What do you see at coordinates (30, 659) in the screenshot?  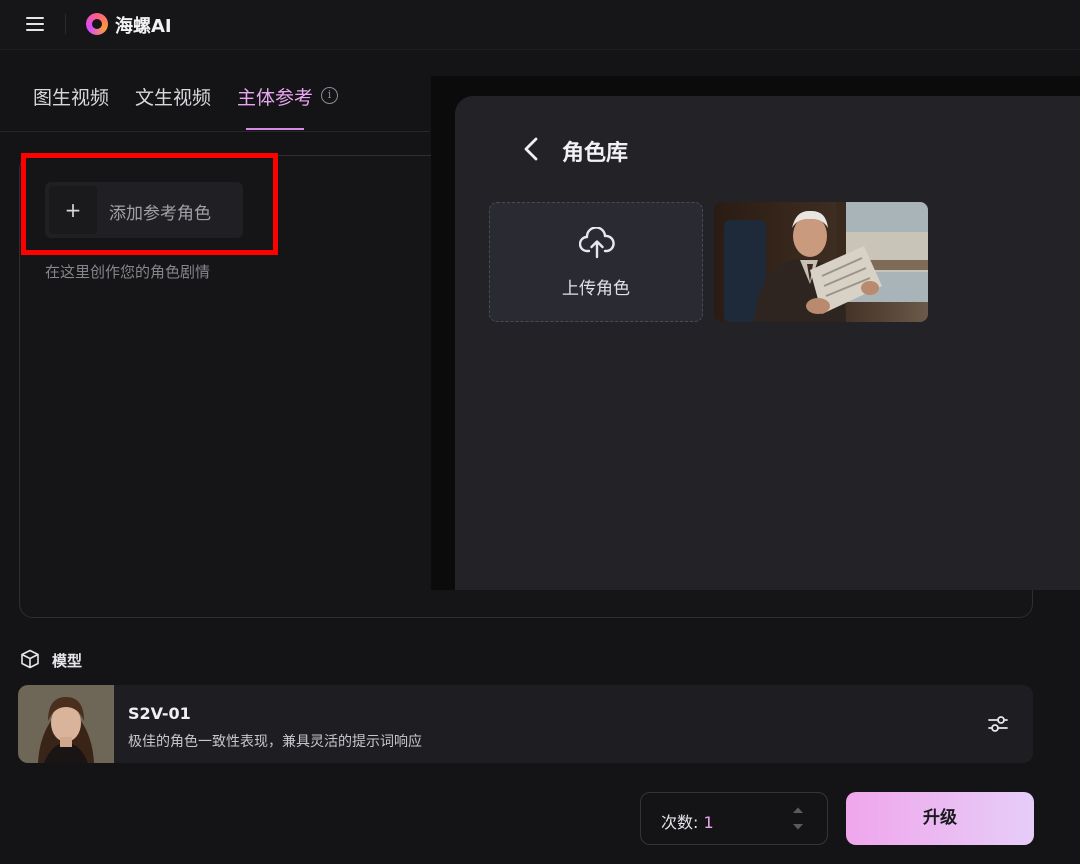 I see `cube-icon` at bounding box center [30, 659].